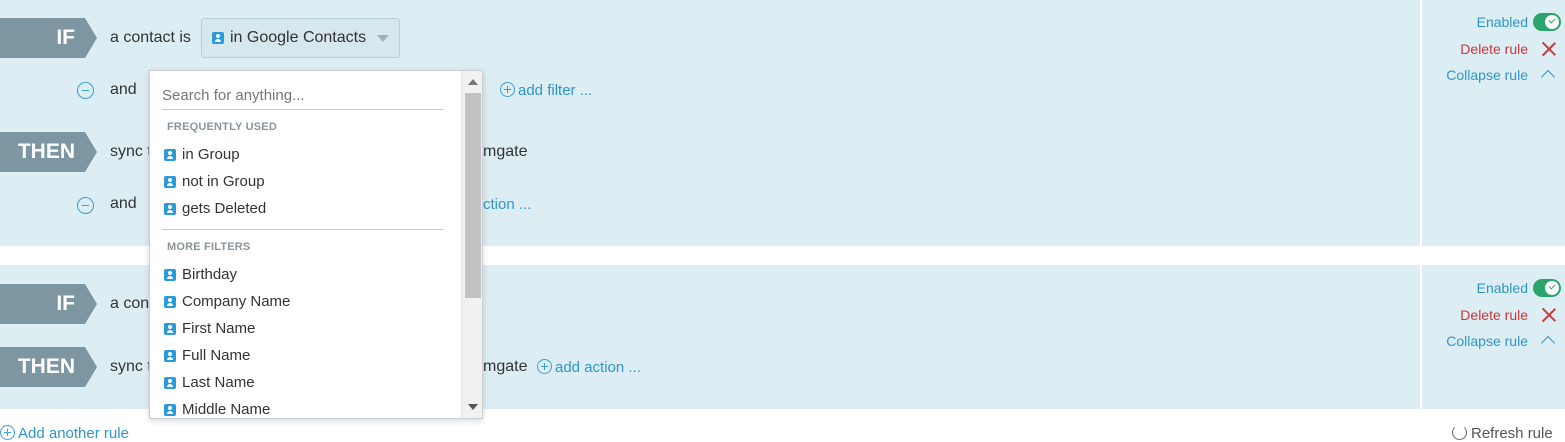  Describe the element at coordinates (303, 95) in the screenshot. I see `search-input` at that location.